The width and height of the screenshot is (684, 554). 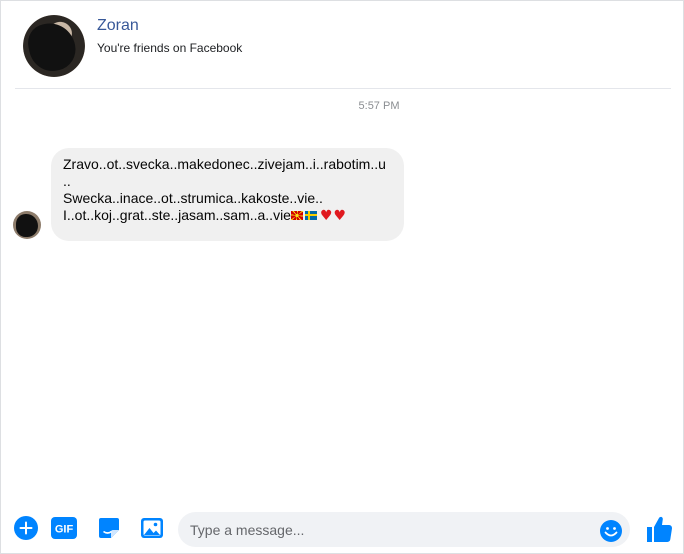 I want to click on gif-label: GIF, so click(x=64, y=530).